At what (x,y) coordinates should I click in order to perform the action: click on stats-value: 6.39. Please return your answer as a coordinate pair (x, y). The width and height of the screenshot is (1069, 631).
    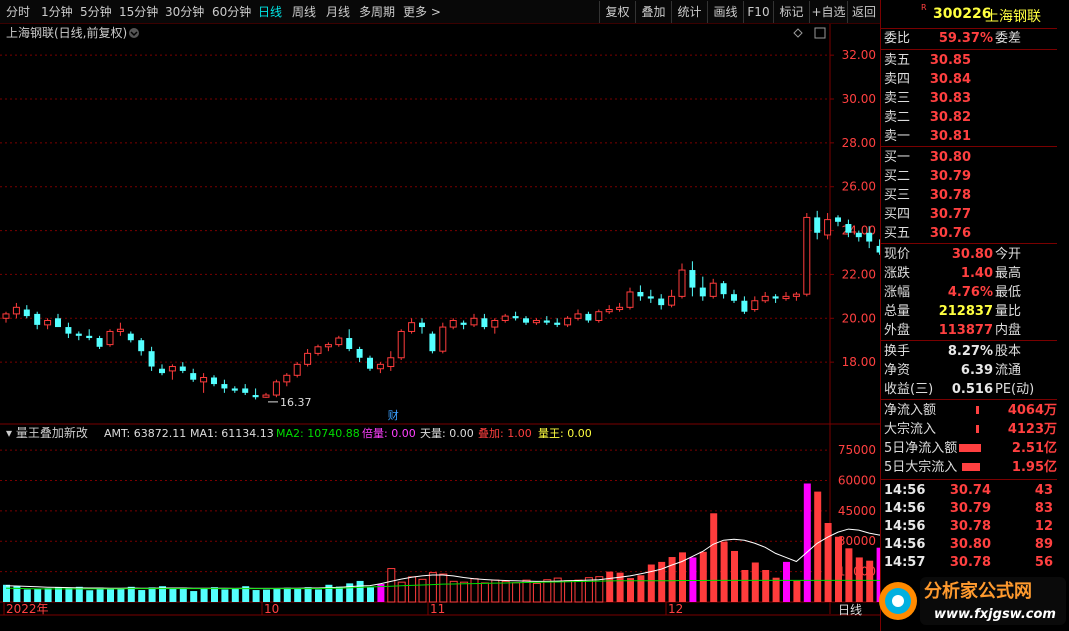
    Looking at the image, I should click on (976, 370).